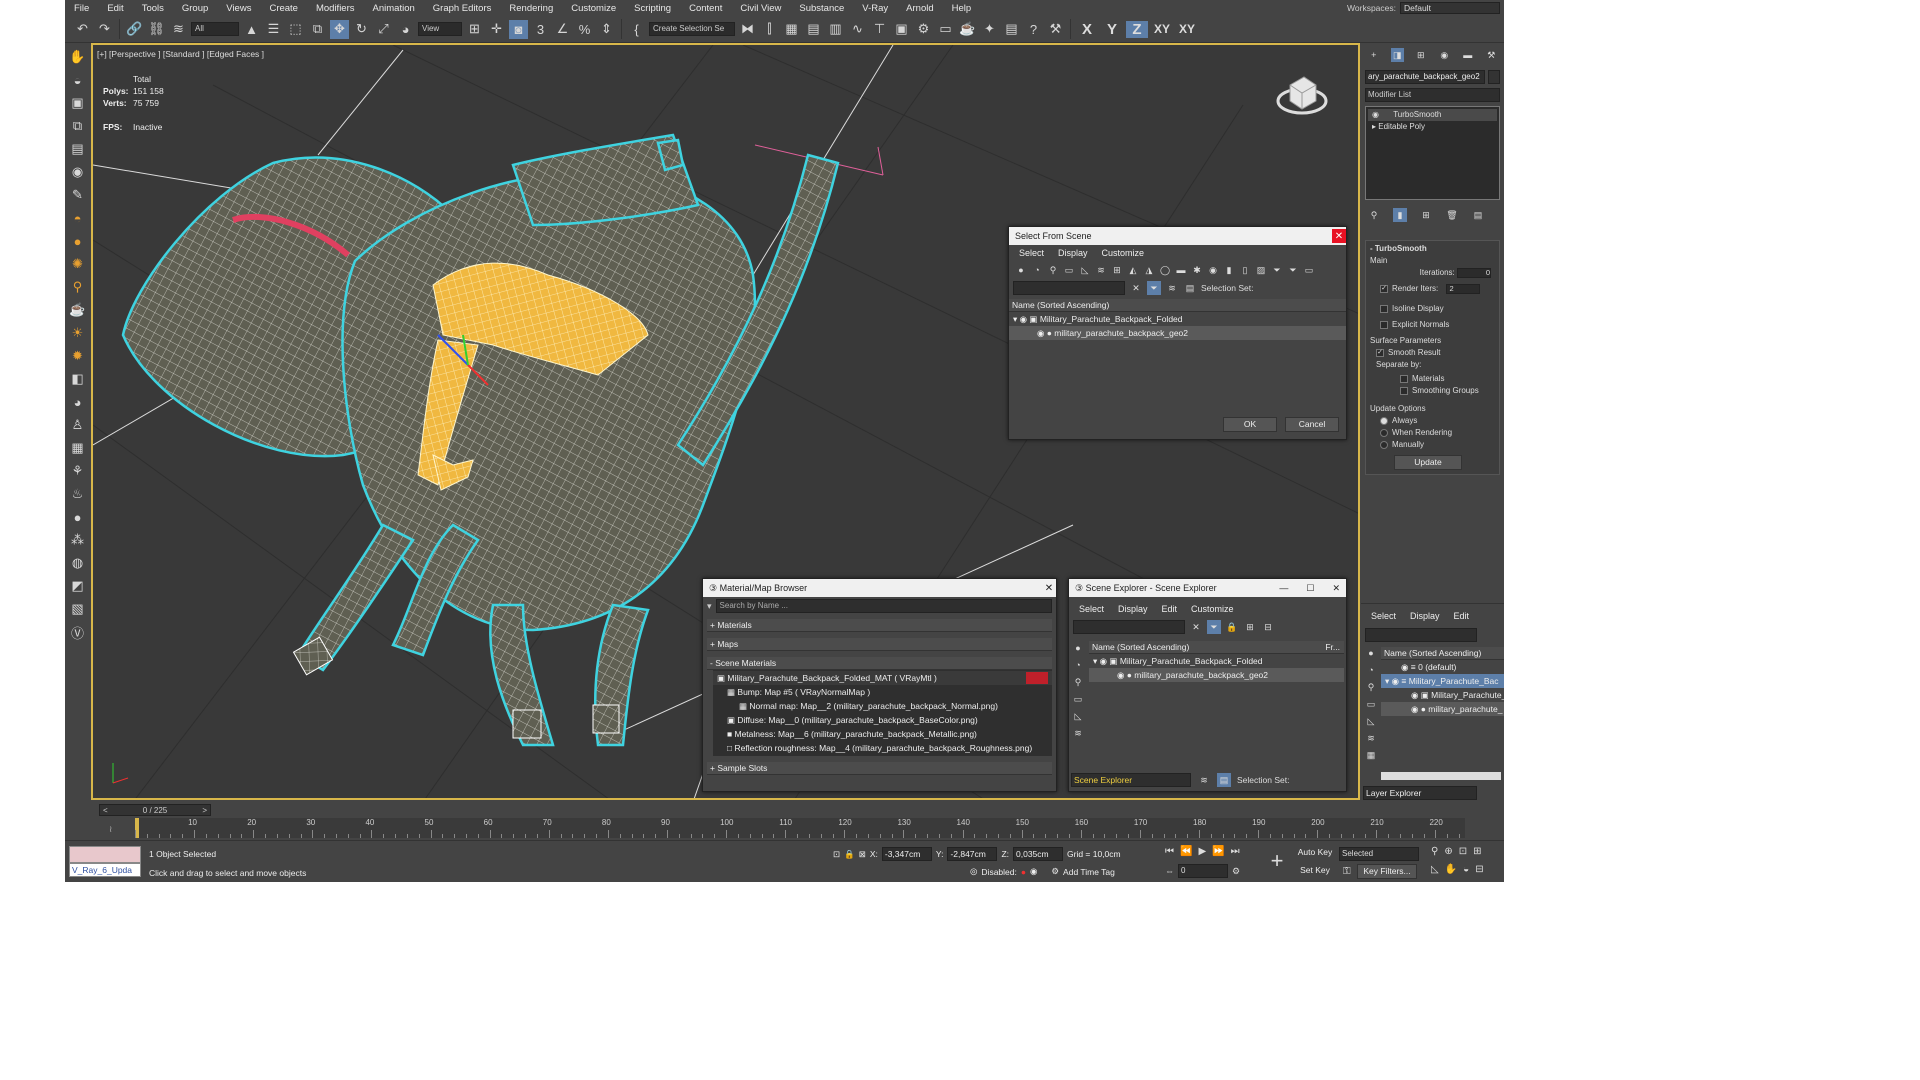 Image resolution: width=1920 pixels, height=1080 pixels. Describe the element at coordinates (1023, 872) in the screenshot. I see `record-icon: ●` at that location.